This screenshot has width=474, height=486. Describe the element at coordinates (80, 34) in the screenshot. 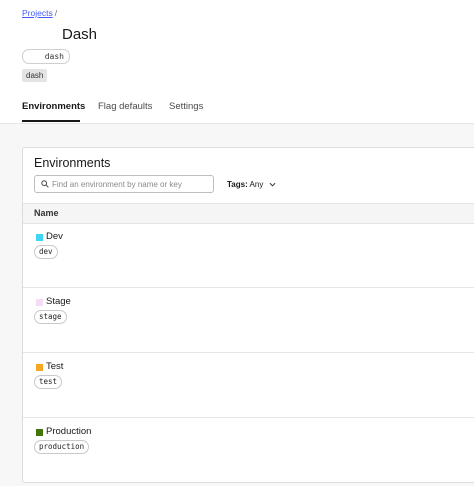

I see `page-title: Dash` at that location.